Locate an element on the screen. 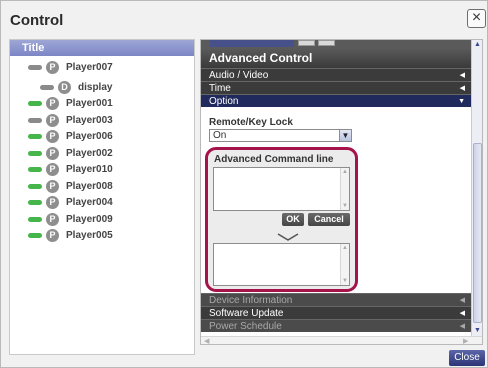  tree-header: Title is located at coordinates (102, 48).